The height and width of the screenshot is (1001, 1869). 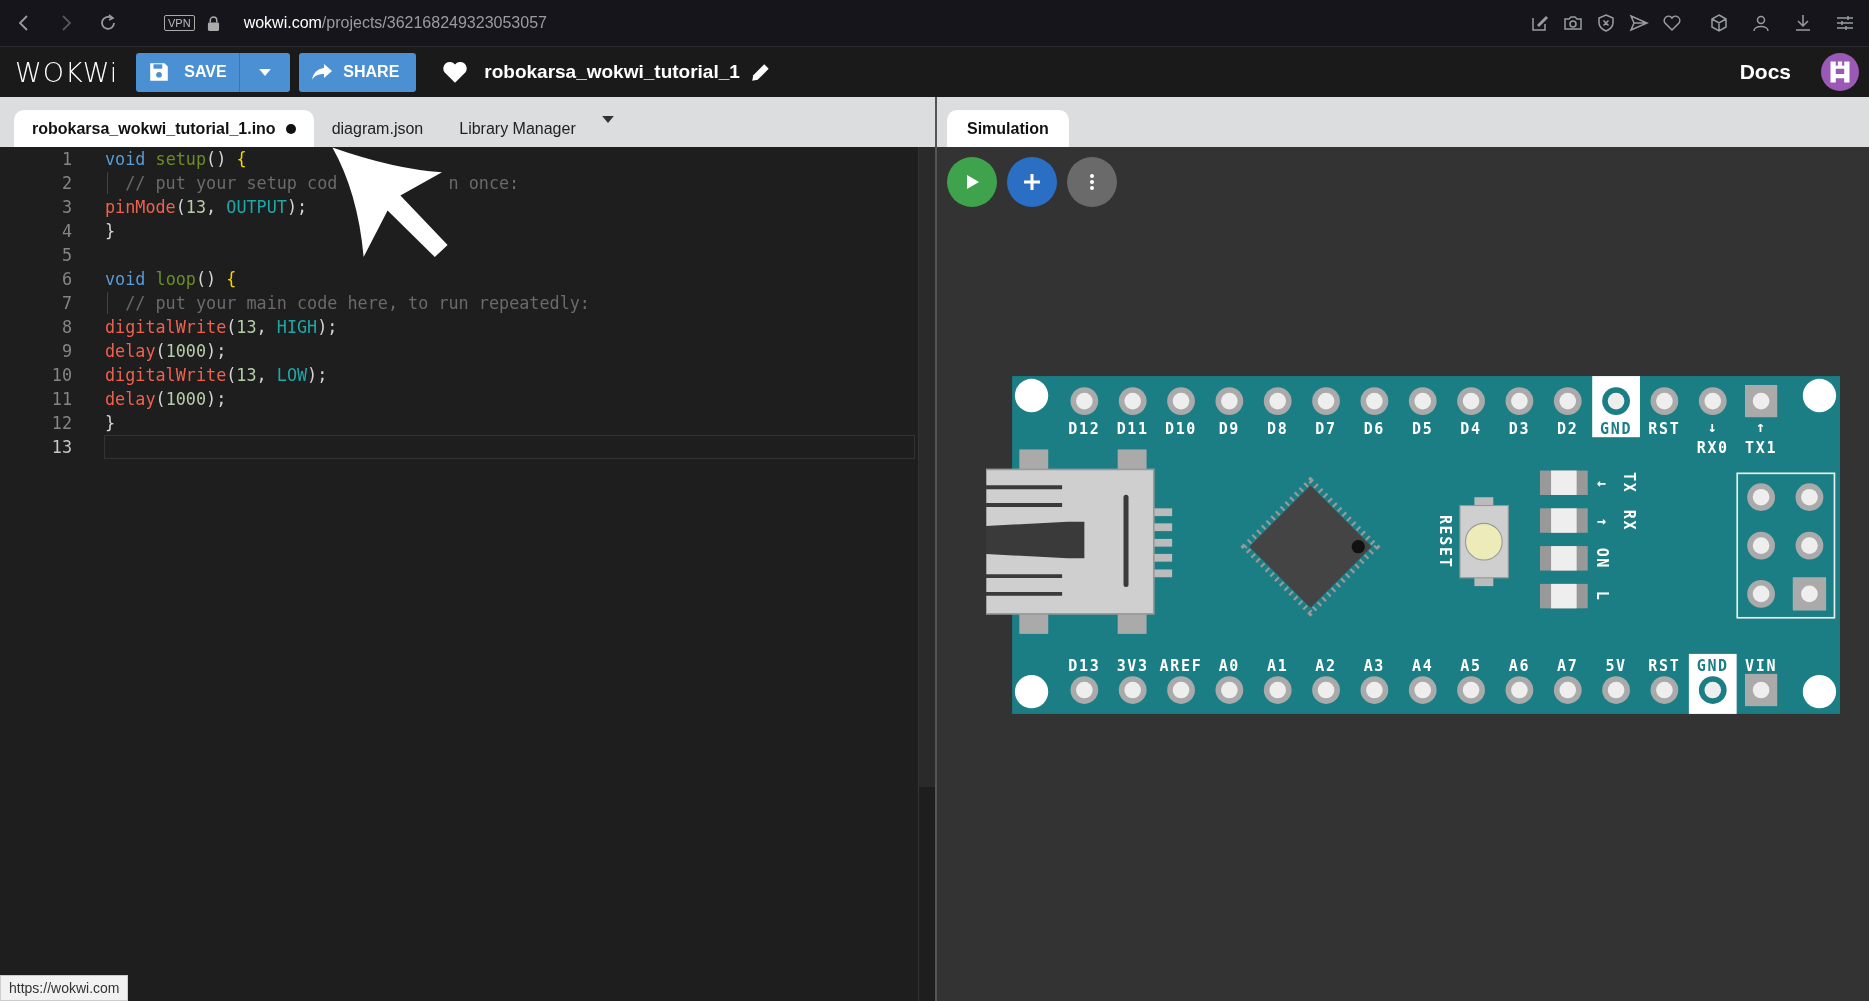 I want to click on code-line: void setup() {, so click(x=176, y=159).